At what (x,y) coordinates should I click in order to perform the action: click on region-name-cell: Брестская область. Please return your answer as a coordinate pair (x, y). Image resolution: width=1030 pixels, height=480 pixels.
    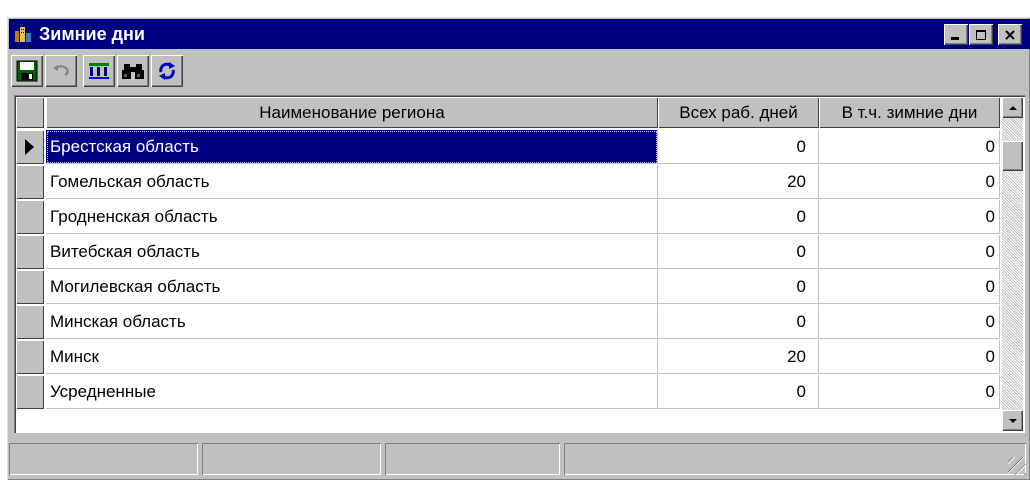
    Looking at the image, I should click on (352, 147).